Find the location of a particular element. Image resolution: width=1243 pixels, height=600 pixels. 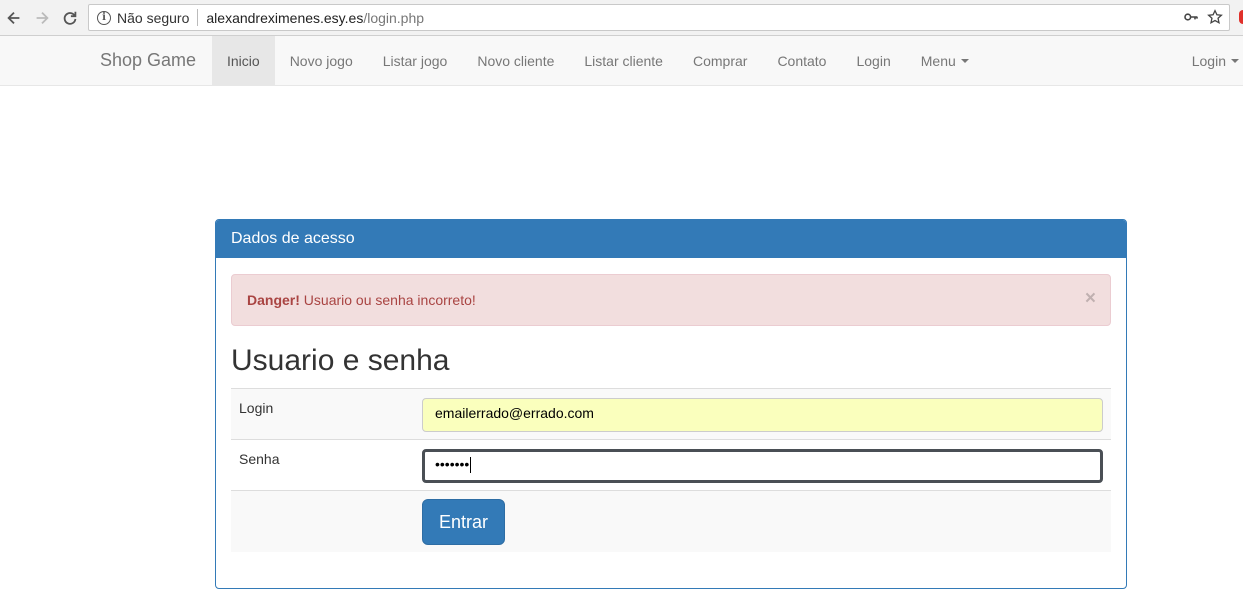

info-icon: i is located at coordinates (104, 17).